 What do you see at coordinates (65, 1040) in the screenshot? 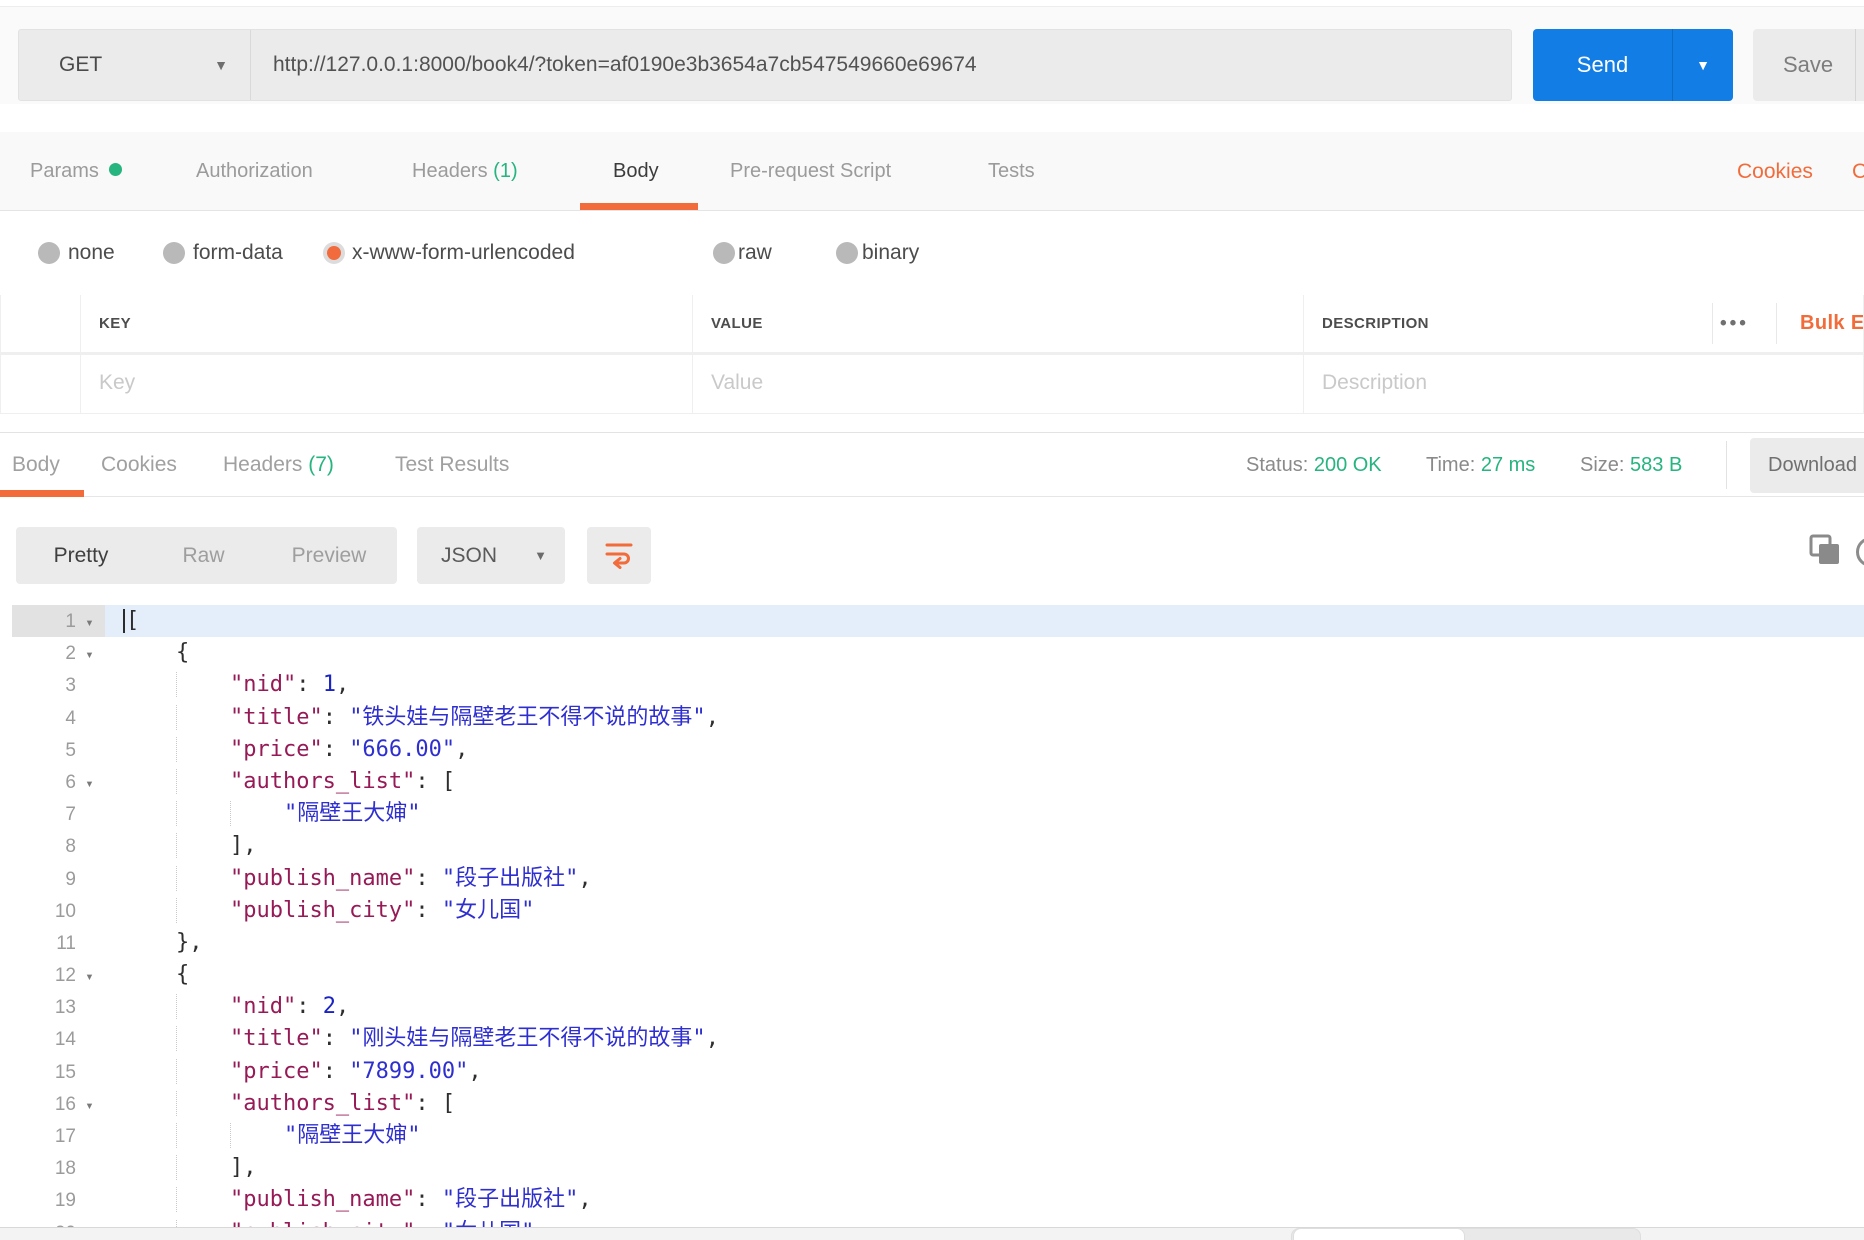
I see `line-number: 14` at bounding box center [65, 1040].